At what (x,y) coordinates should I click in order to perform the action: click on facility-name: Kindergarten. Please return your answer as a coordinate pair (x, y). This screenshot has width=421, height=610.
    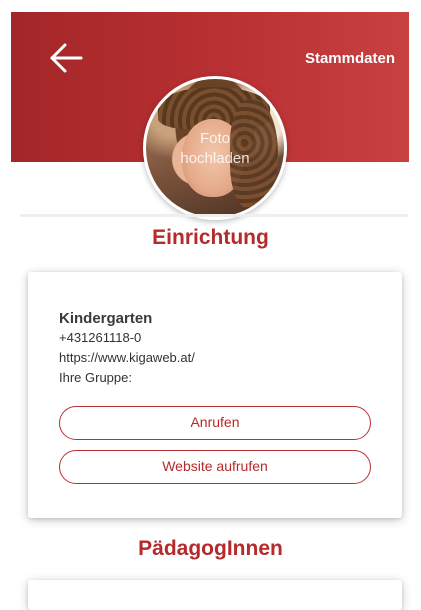
    Looking at the image, I should click on (106, 318).